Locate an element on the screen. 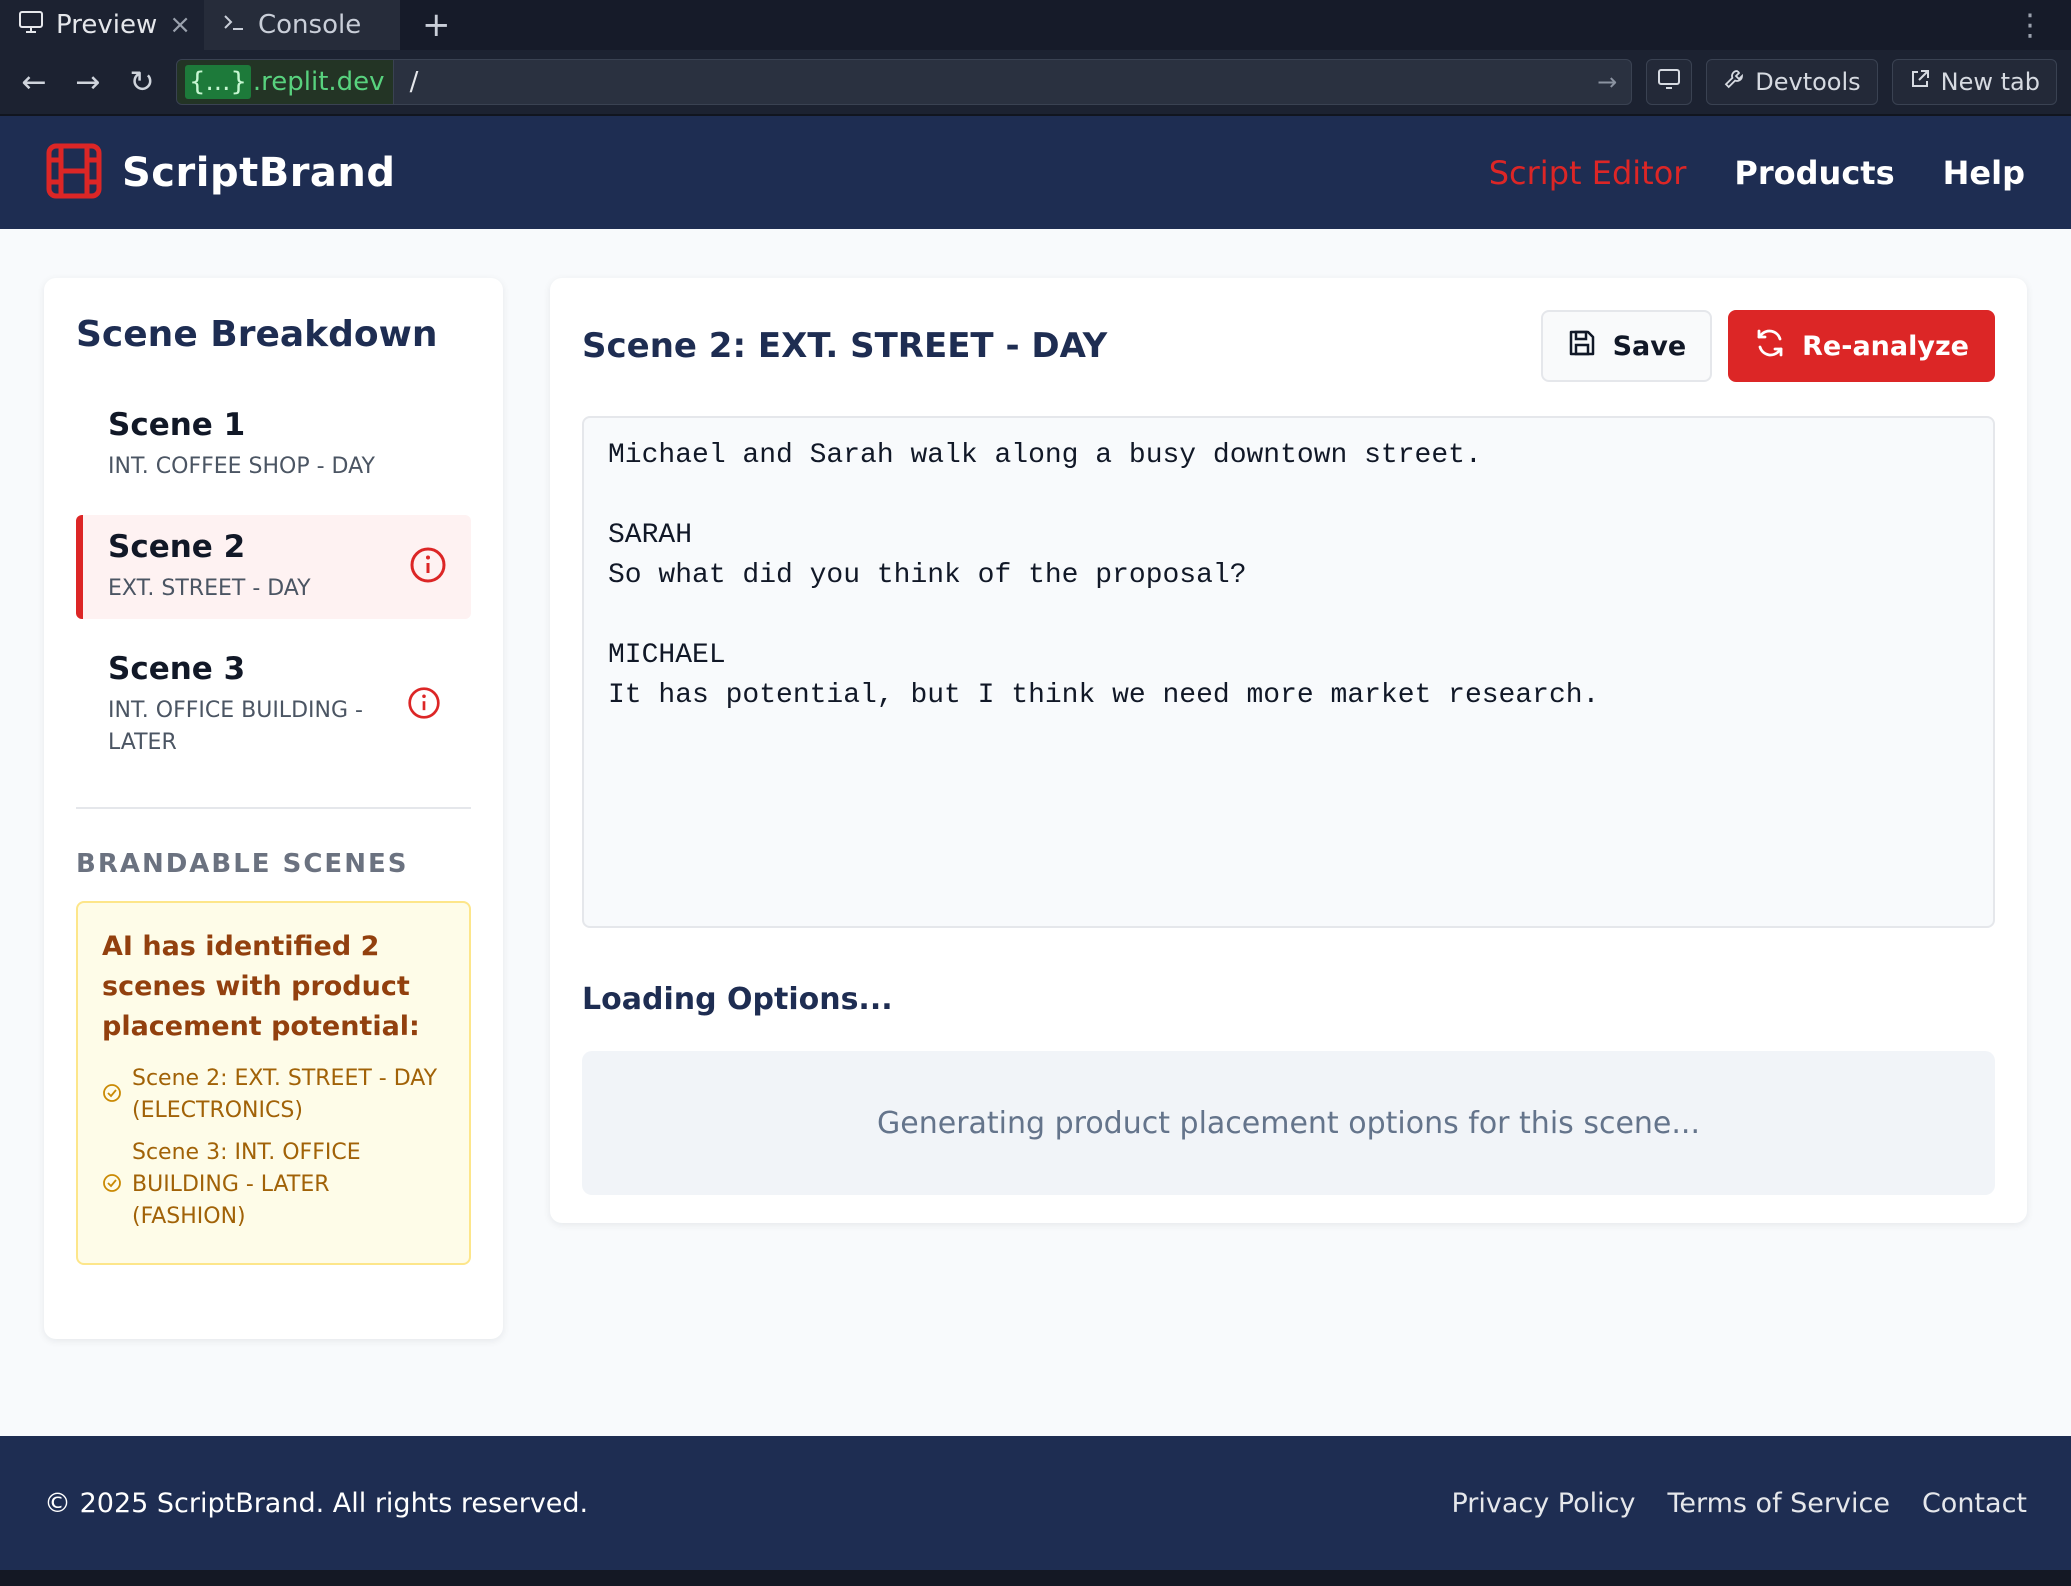 This screenshot has width=2071, height=1586. footer-links: Privacy Policy Terms of Service Contact is located at coordinates (1739, 1503).